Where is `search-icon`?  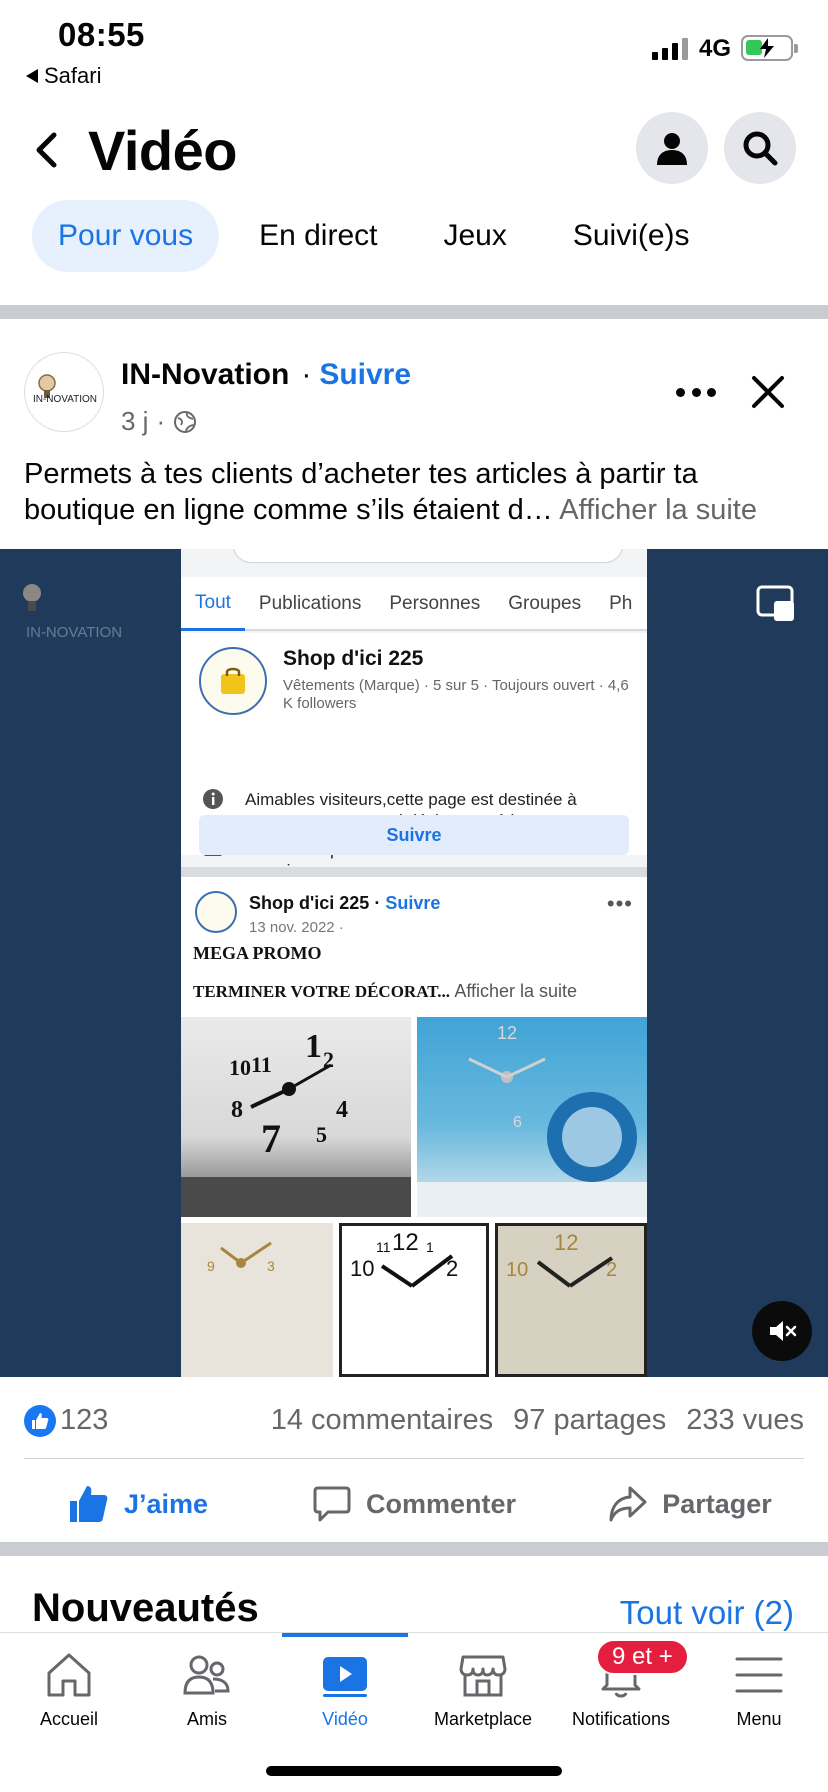 search-icon is located at coordinates (760, 148).